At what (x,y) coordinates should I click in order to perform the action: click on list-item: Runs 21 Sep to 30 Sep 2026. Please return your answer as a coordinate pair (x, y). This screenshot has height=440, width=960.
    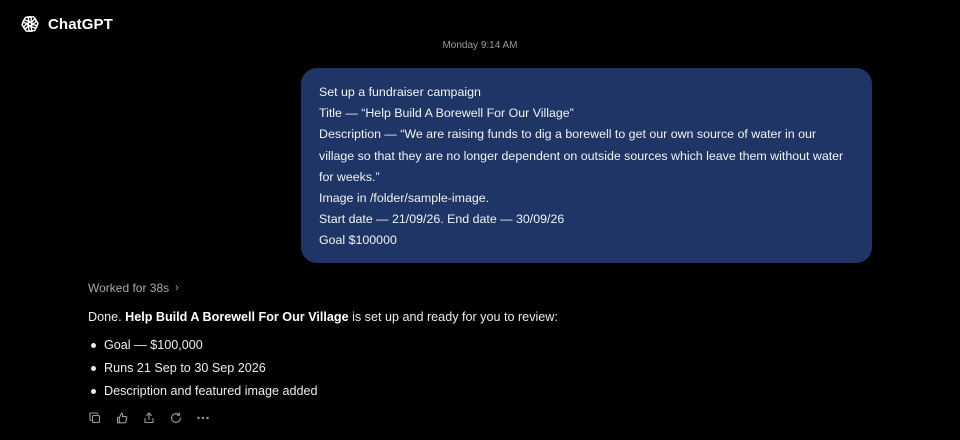
    Looking at the image, I should click on (203, 368).